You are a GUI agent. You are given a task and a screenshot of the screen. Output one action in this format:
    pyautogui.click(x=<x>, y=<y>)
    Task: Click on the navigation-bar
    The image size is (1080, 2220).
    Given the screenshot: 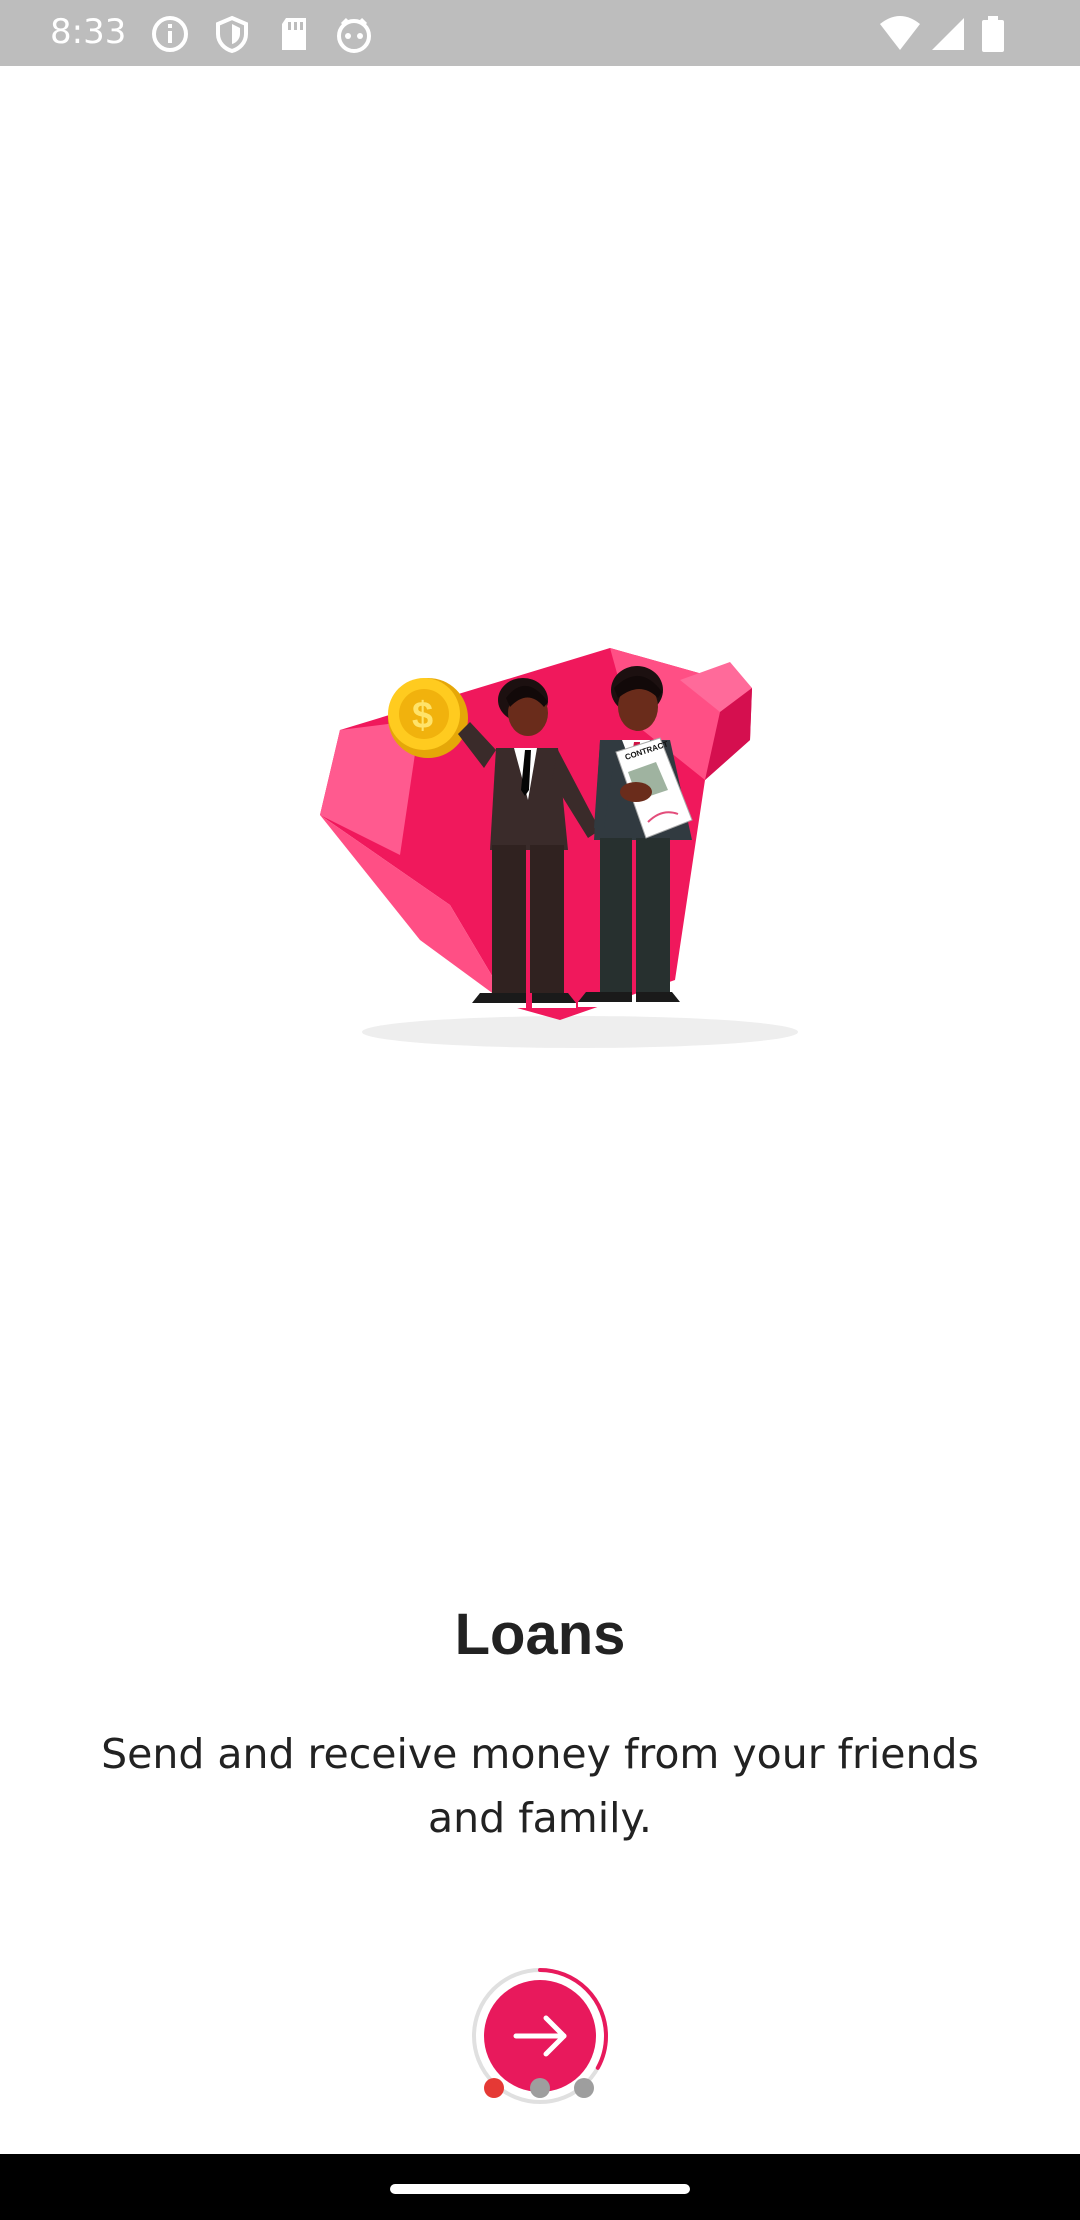 What is the action you would take?
    pyautogui.click(x=540, y=2187)
    